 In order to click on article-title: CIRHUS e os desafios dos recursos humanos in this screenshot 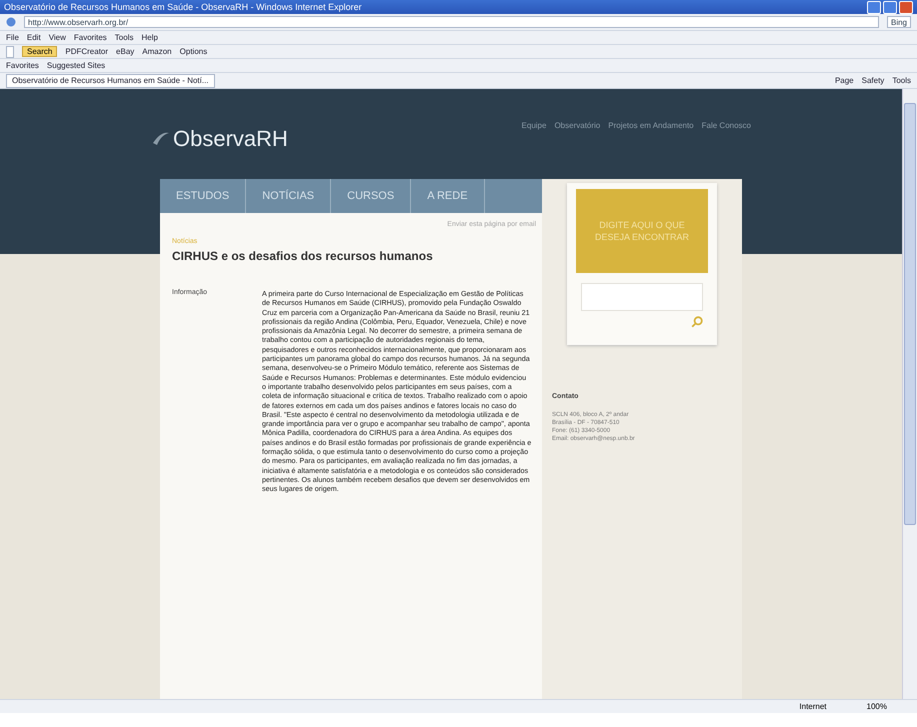, I will do `click(303, 256)`.